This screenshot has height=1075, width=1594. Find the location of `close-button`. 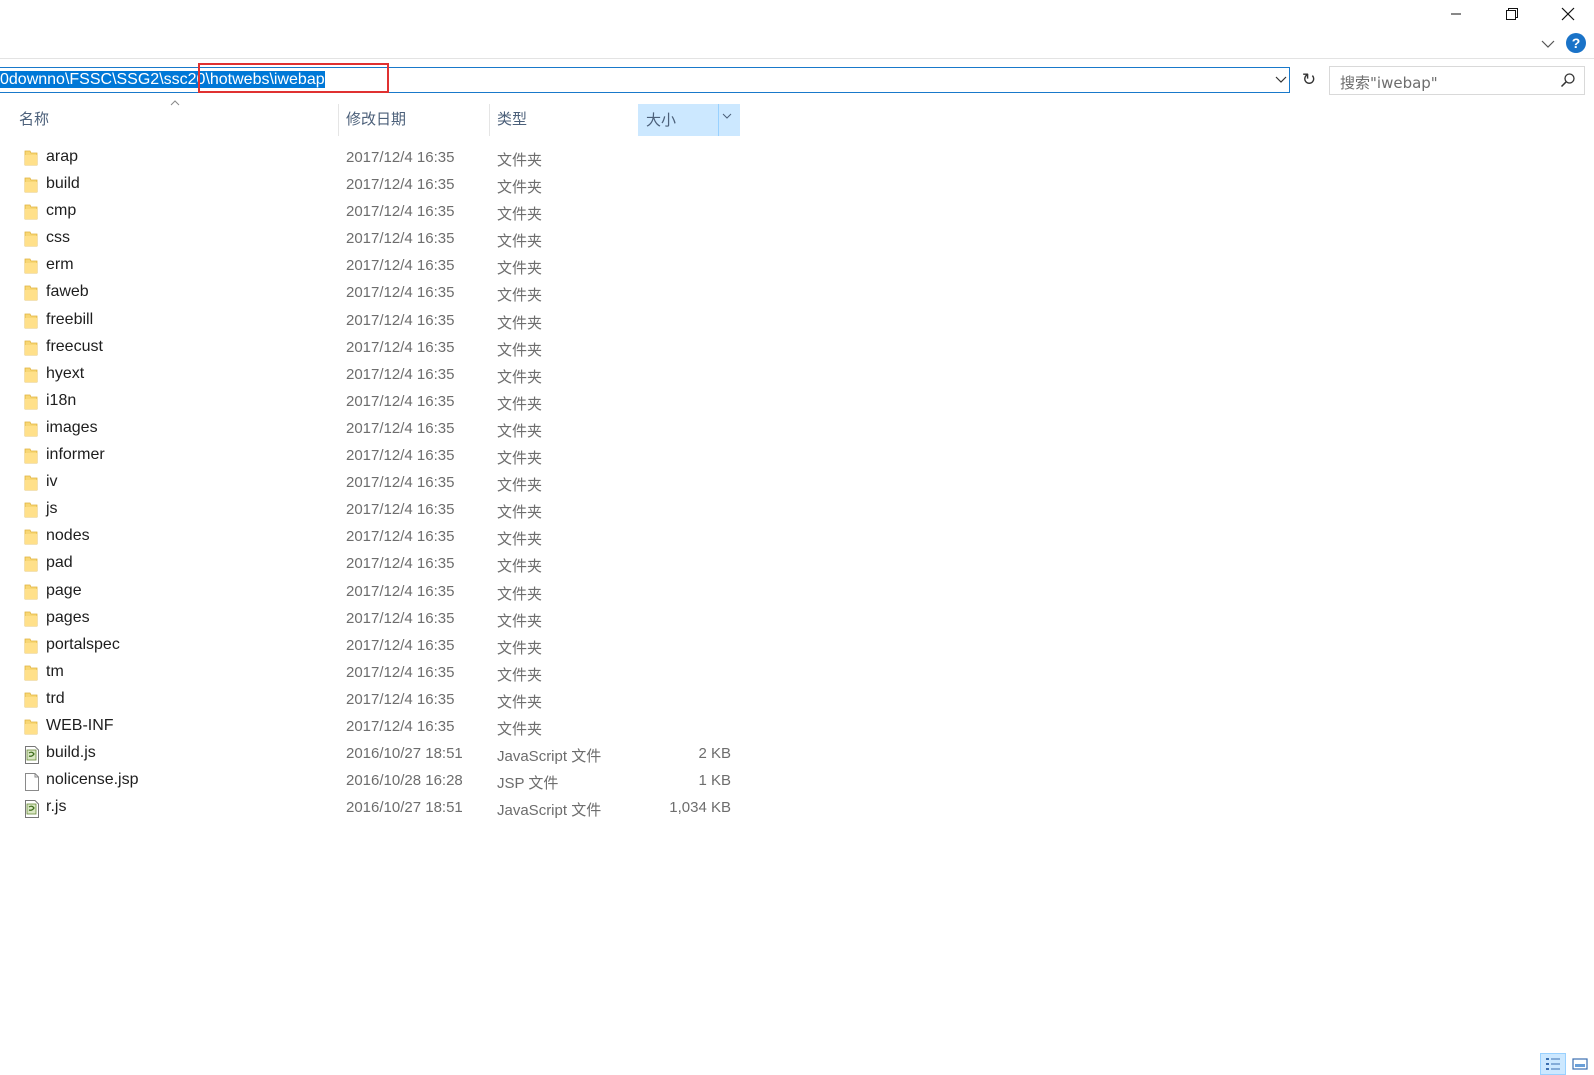

close-button is located at coordinates (1567, 14).